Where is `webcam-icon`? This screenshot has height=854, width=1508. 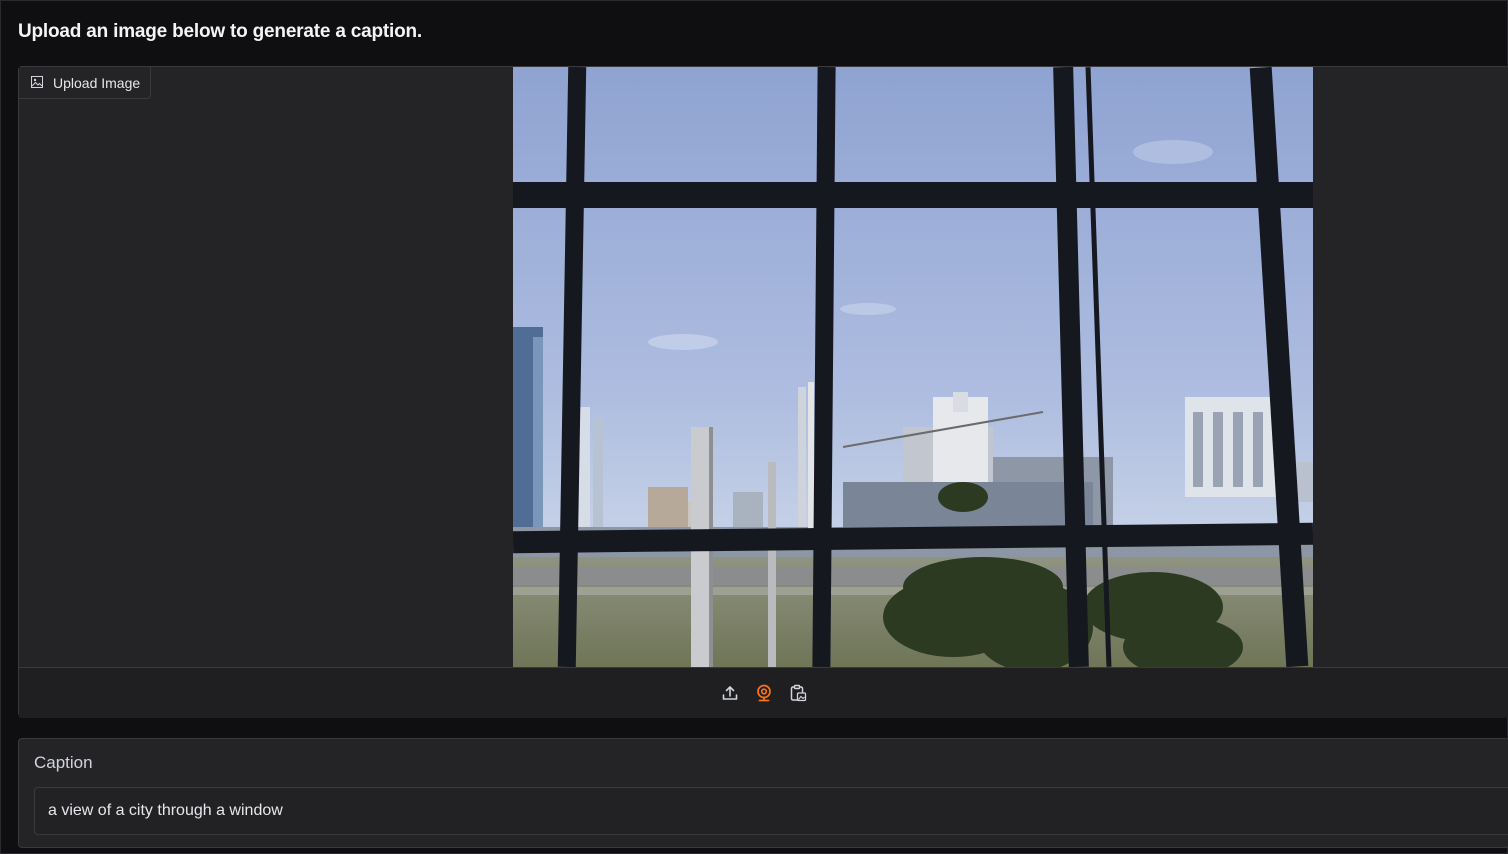
webcam-icon is located at coordinates (764, 693).